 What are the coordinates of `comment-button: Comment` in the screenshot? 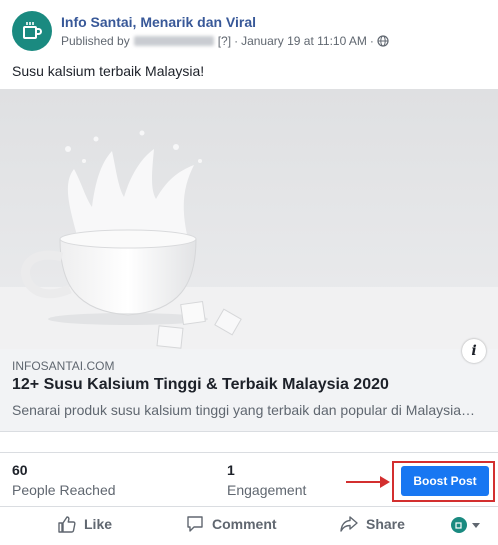 It's located at (231, 524).